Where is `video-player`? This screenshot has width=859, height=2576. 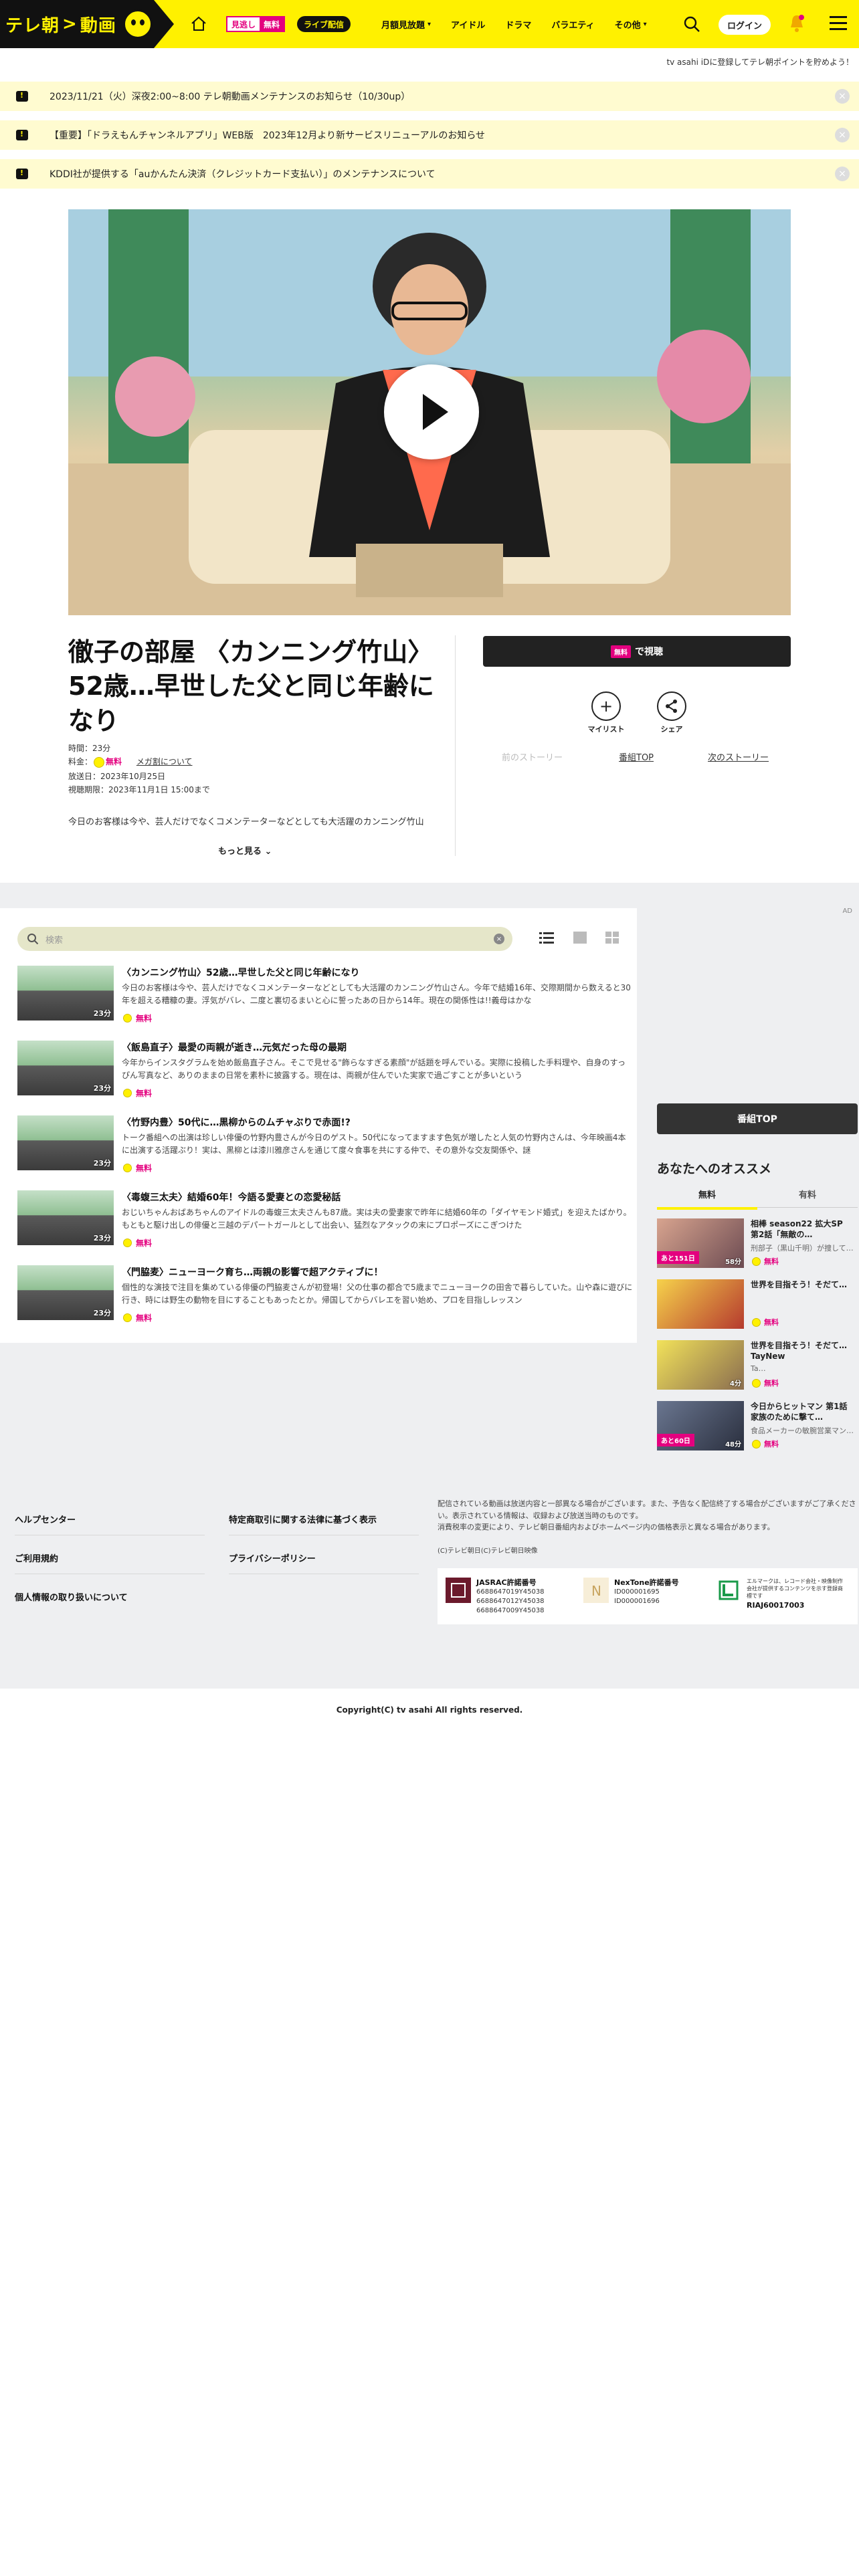 video-player is located at coordinates (429, 412).